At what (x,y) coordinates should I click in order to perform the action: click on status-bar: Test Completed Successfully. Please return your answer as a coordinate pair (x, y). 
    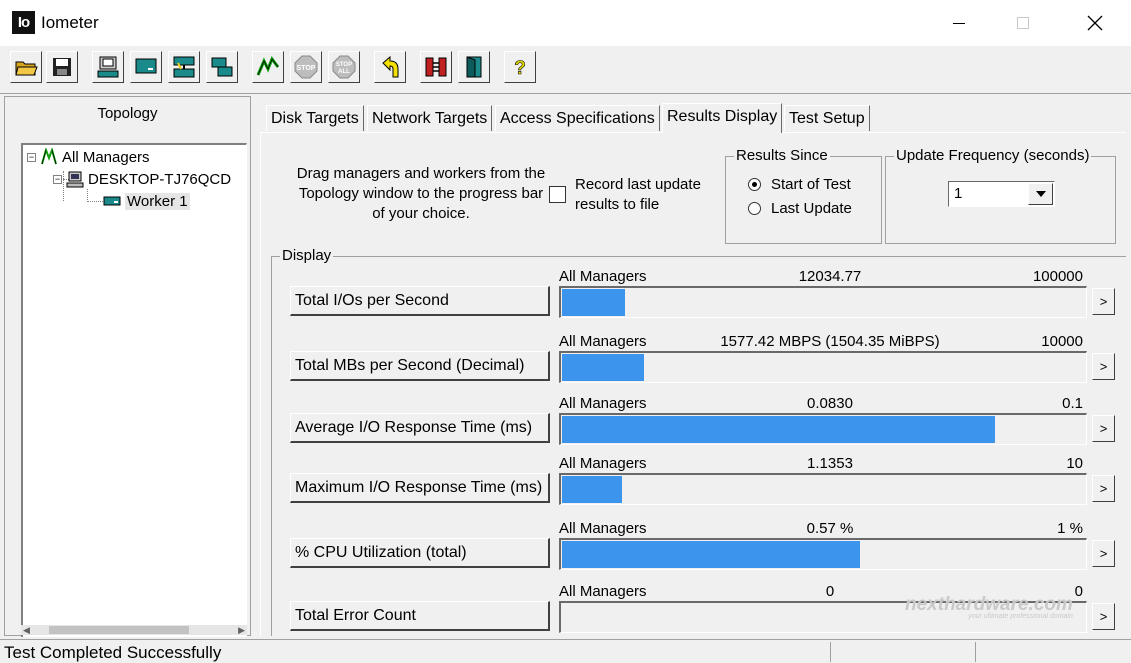
    Looking at the image, I should click on (565, 651).